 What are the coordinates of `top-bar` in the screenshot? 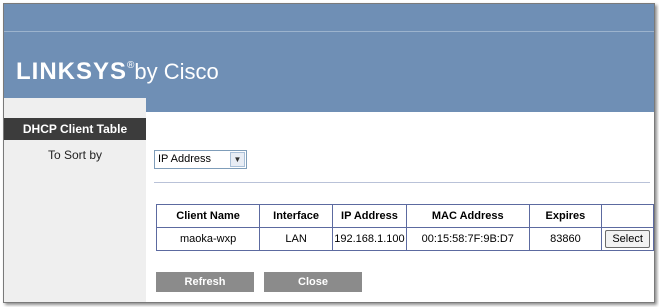 It's located at (329, 18).